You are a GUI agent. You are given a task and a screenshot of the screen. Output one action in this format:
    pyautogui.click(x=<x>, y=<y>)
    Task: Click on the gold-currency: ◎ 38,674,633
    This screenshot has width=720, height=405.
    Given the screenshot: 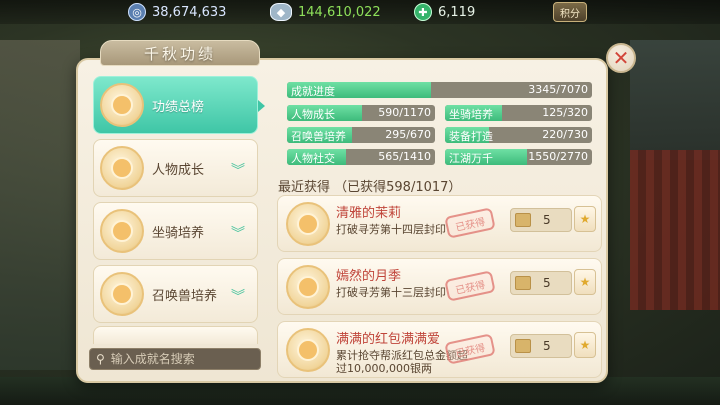 What is the action you would take?
    pyautogui.click(x=177, y=12)
    